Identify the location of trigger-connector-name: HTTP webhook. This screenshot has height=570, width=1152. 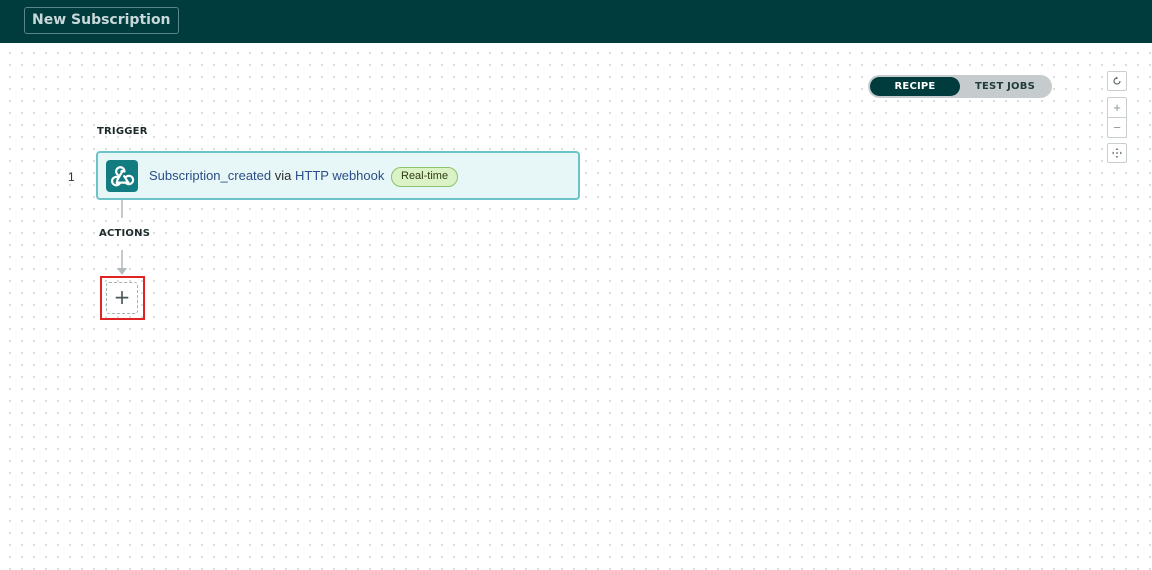
(340, 175).